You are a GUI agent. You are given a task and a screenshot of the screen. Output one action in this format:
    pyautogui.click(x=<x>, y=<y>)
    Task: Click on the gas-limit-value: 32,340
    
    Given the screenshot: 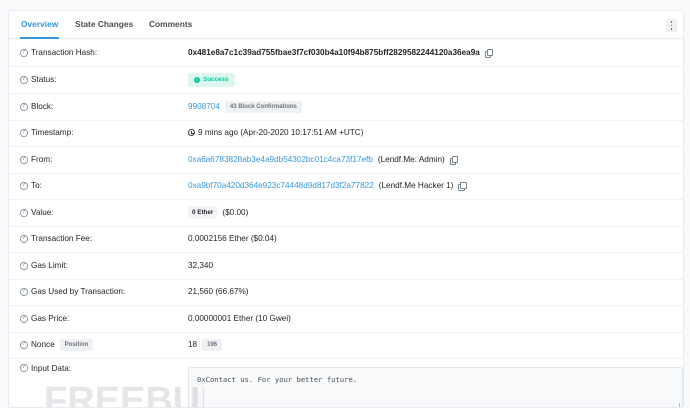 What is the action you would take?
    pyautogui.click(x=201, y=266)
    